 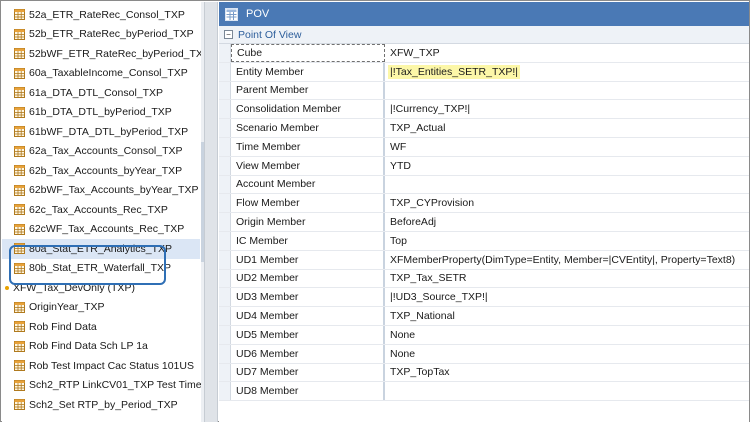 I want to click on pov-property-name: UD3 Member, so click(x=308, y=297).